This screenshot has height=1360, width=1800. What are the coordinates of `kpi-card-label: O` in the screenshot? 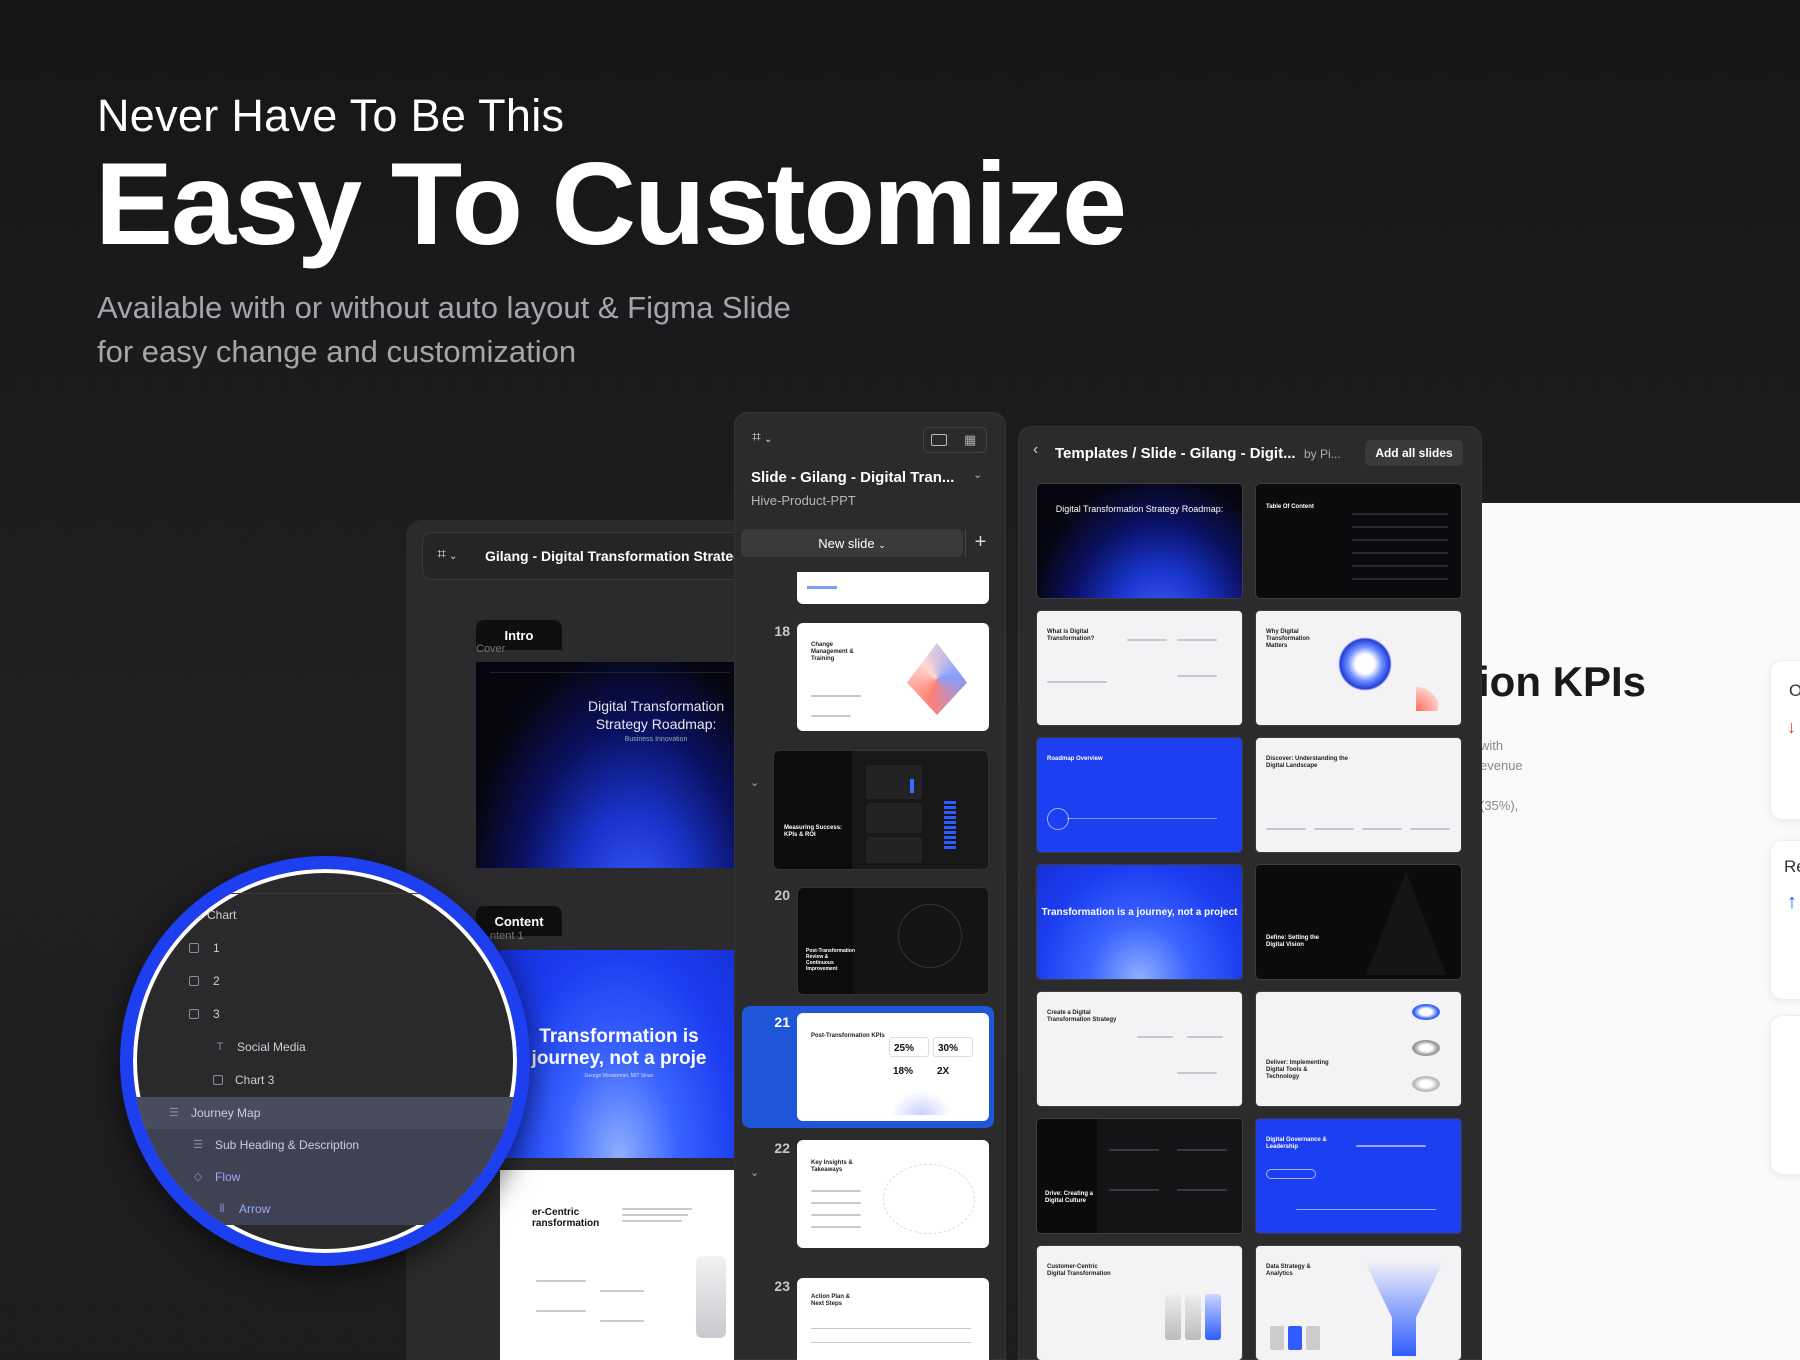 It's located at (1794, 690).